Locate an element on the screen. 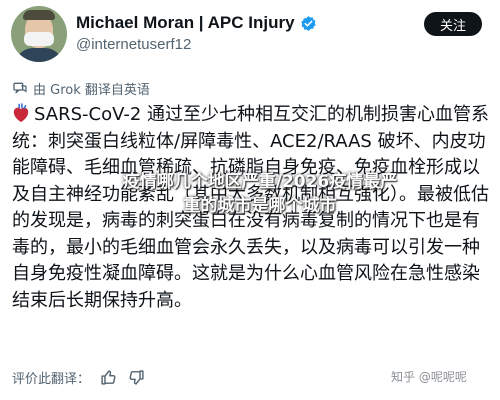 The width and height of the screenshot is (500, 400). zhihu-watermark: 知乎 @呢呢呢 is located at coordinates (429, 377).